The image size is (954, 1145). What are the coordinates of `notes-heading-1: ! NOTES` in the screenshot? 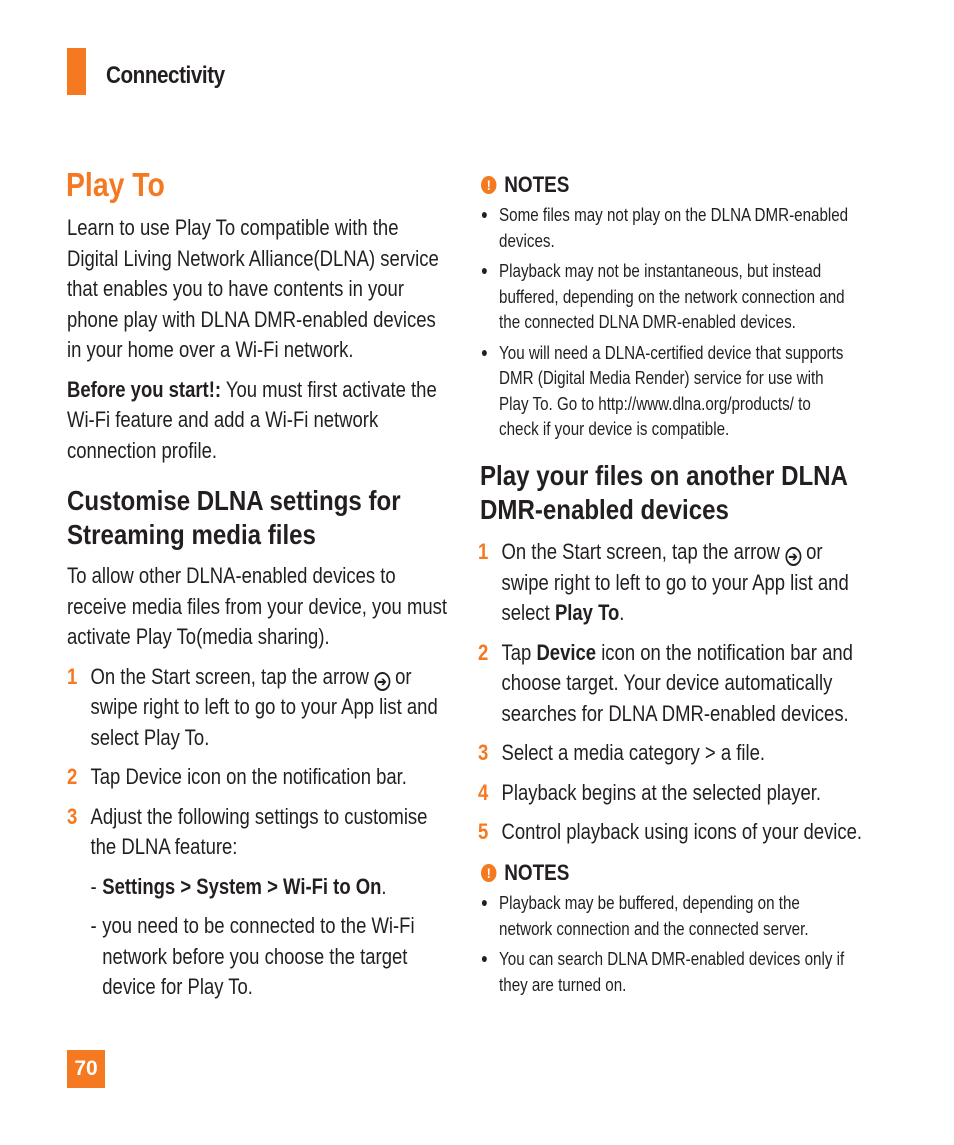 It's located at (525, 185).